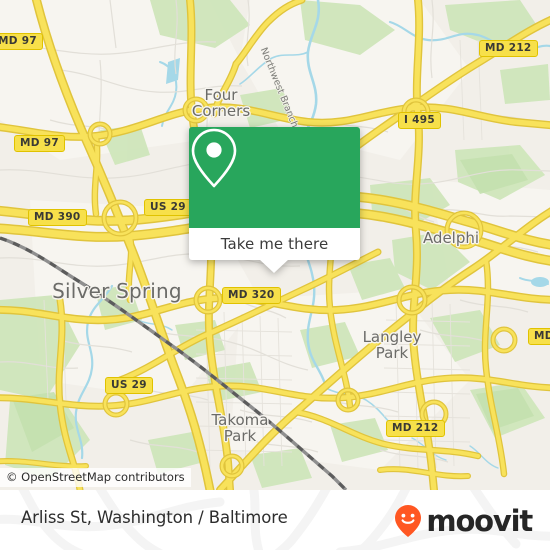 This screenshot has height=550, width=550. Describe the element at coordinates (274, 177) in the screenshot. I see `popup-header` at that location.